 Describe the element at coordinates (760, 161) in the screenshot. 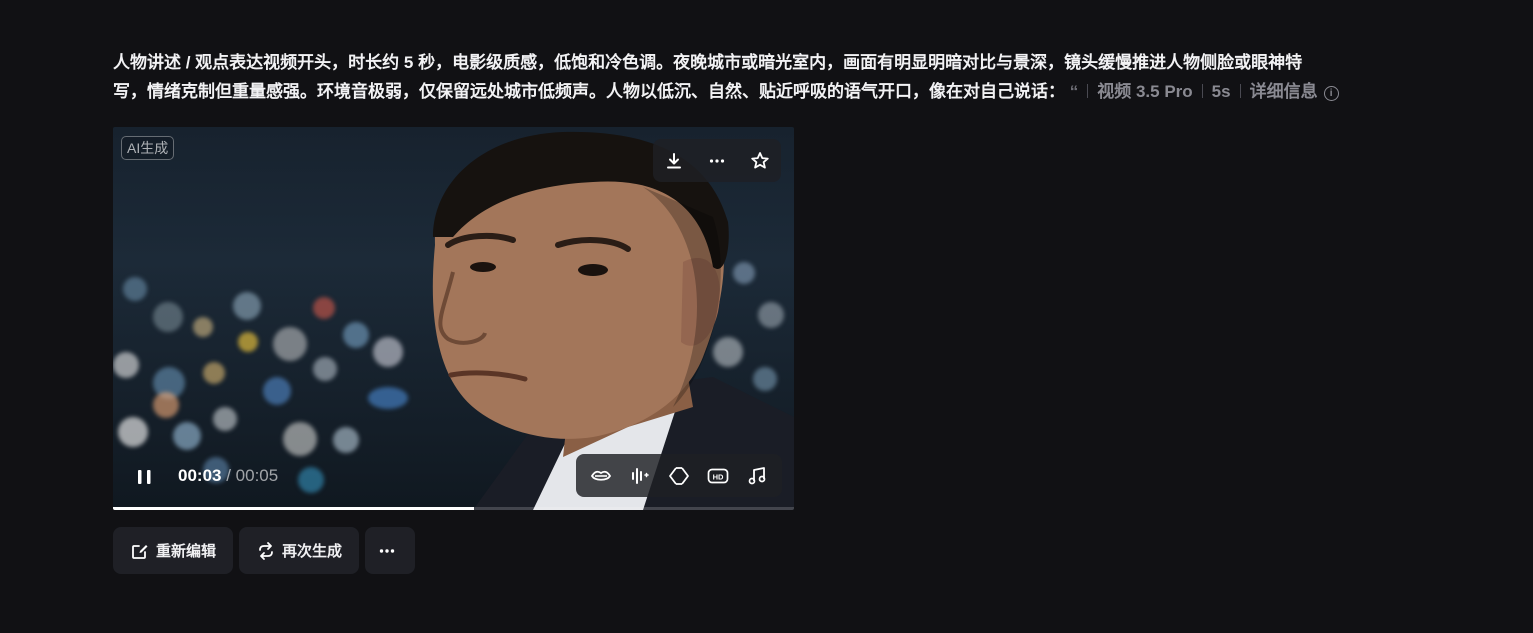

I see `star-icon` at that location.